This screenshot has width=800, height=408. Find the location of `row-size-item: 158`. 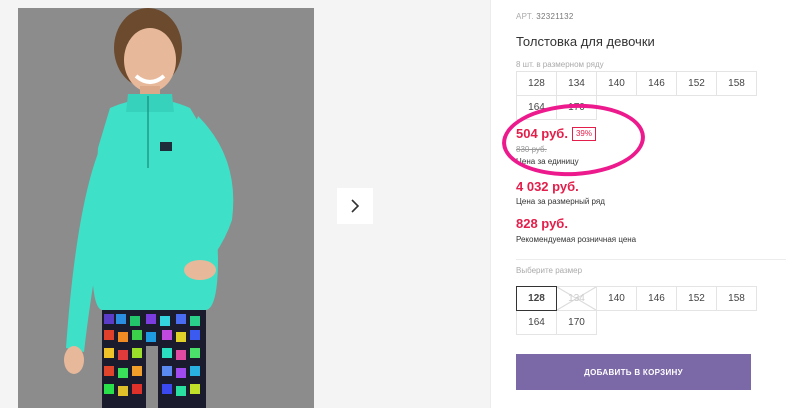

row-size-item: 158 is located at coordinates (736, 83).